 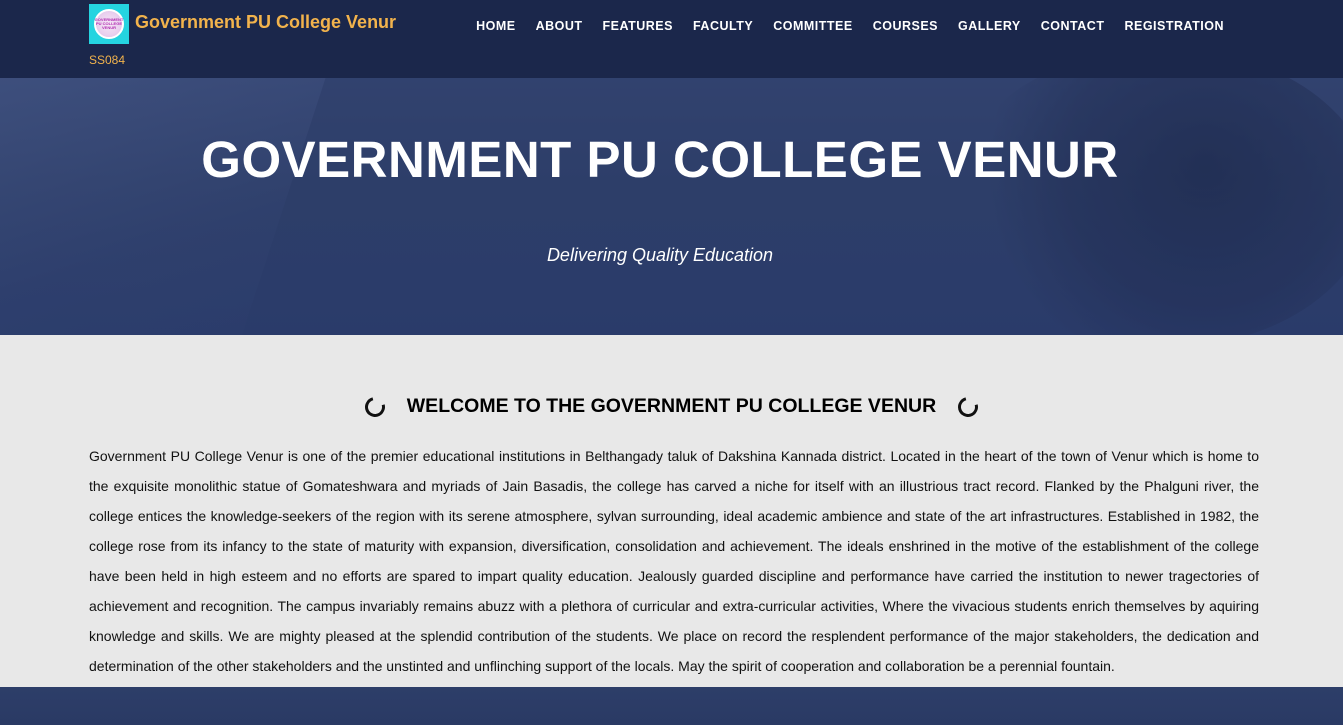 What do you see at coordinates (638, 26) in the screenshot?
I see `nav-features: FEATURES` at bounding box center [638, 26].